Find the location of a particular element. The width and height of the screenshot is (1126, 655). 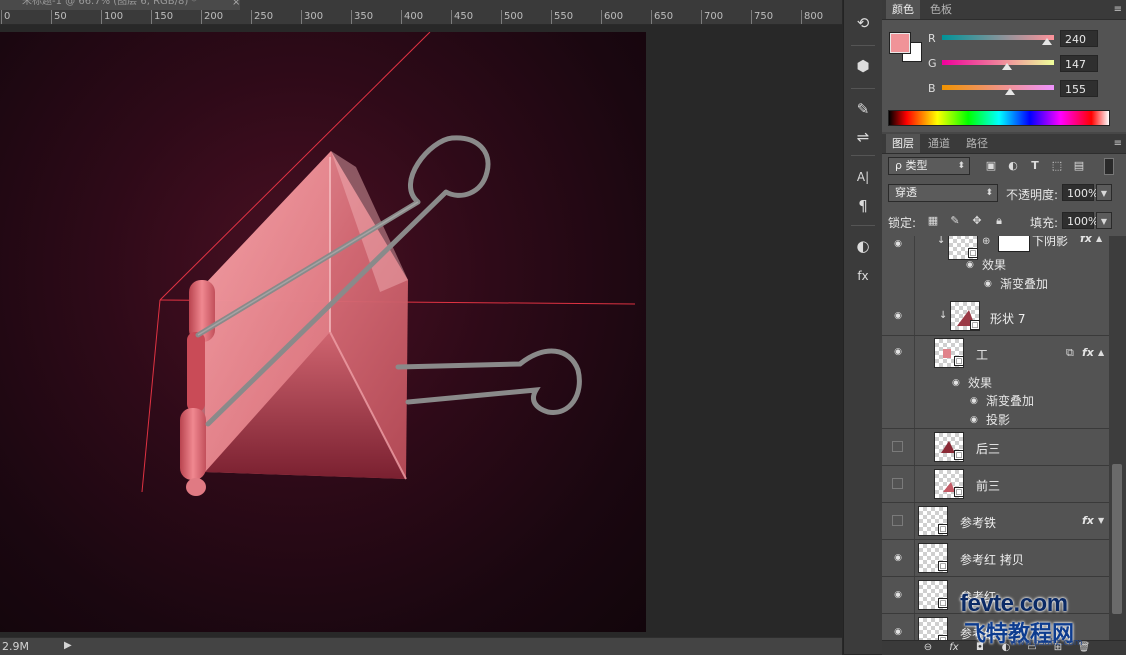

filter-adjustment-icon: ◐ is located at coordinates (1013, 166).